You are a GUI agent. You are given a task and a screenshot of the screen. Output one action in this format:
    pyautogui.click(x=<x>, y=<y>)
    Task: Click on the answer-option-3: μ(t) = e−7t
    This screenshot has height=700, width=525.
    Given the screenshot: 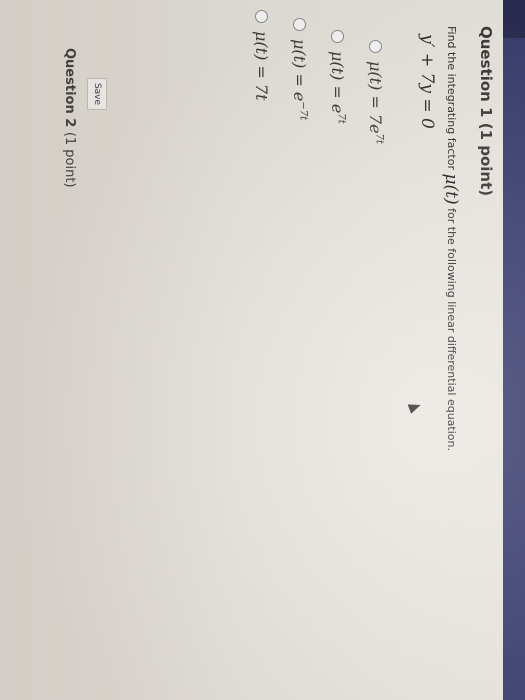 What is the action you would take?
    pyautogui.click(x=300, y=81)
    